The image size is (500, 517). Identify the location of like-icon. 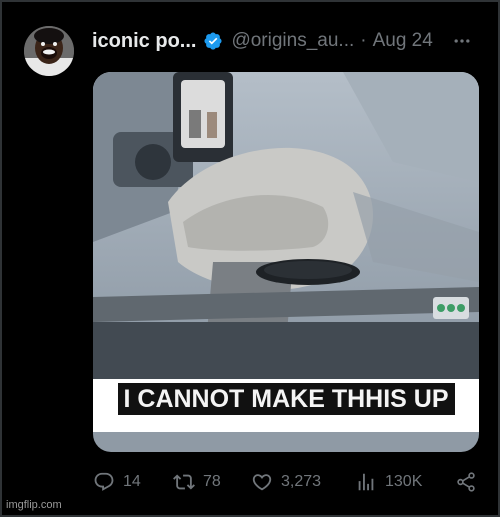
(262, 482).